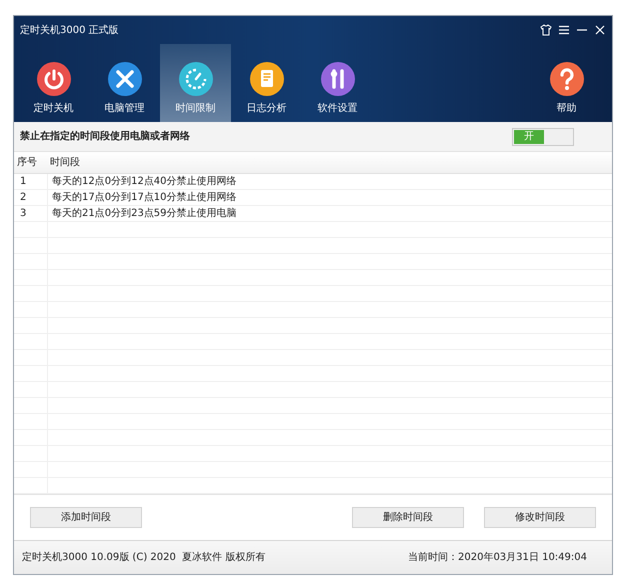 This screenshot has height=581, width=623. I want to click on copyright-text: 定时关机3000 10.09版 (C) 2020 夏冰软件 版权所有, so click(144, 557).